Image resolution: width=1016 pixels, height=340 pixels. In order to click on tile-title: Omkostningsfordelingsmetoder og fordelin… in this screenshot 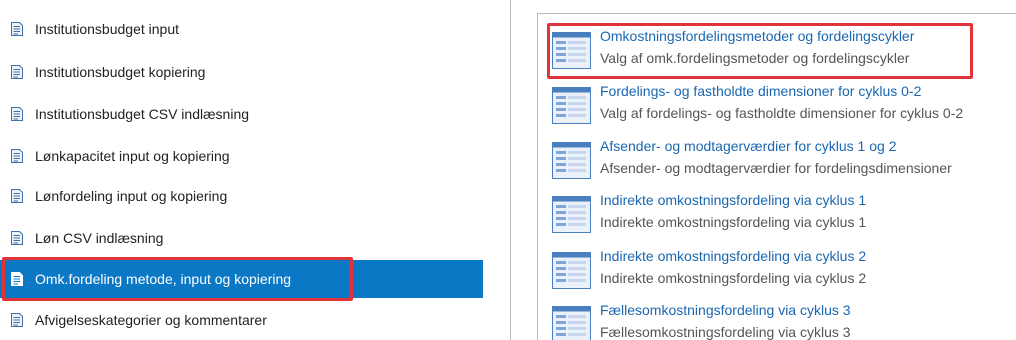, I will do `click(757, 36)`.